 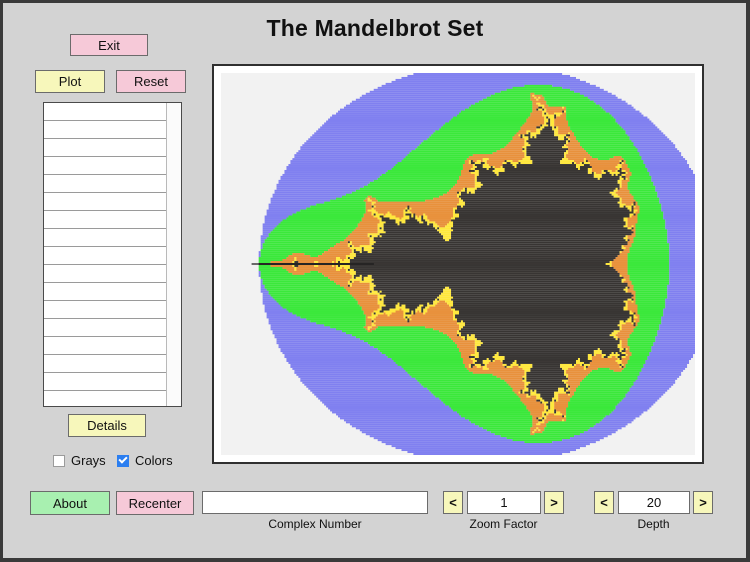 I want to click on colors-checkbox-label: Colors, so click(x=154, y=460).